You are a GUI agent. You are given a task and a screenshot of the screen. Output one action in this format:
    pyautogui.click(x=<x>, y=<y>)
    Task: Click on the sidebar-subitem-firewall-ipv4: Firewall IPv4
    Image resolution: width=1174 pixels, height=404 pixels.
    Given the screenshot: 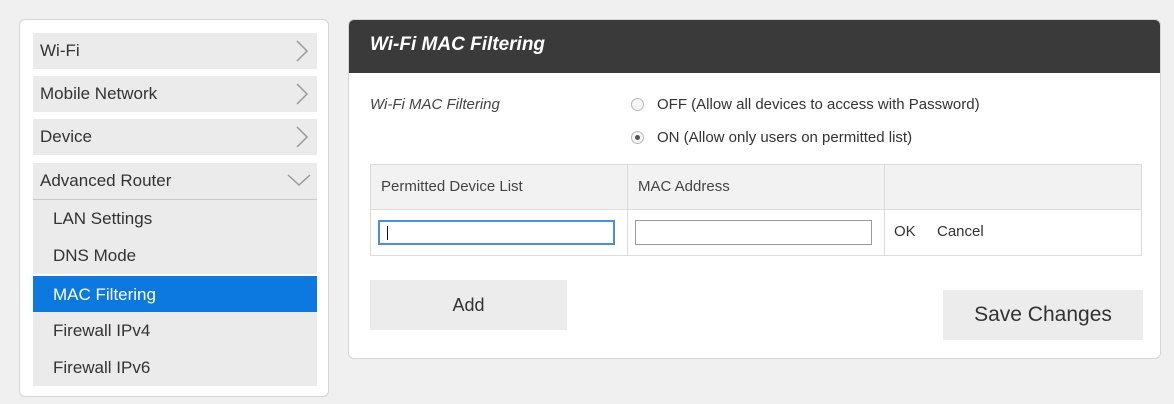 What is the action you would take?
    pyautogui.click(x=175, y=330)
    